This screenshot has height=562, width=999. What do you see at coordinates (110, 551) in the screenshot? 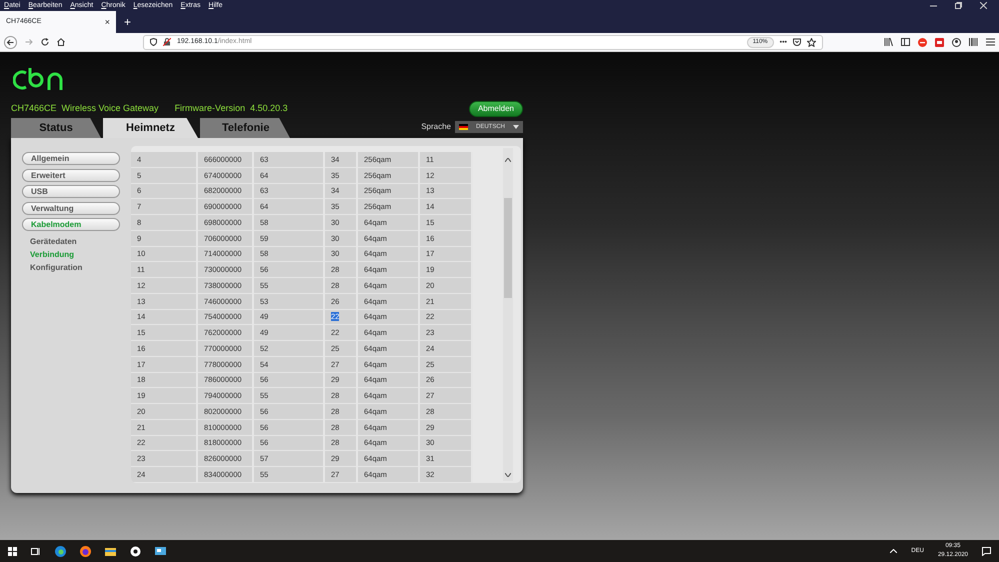
I see `folder-icon` at bounding box center [110, 551].